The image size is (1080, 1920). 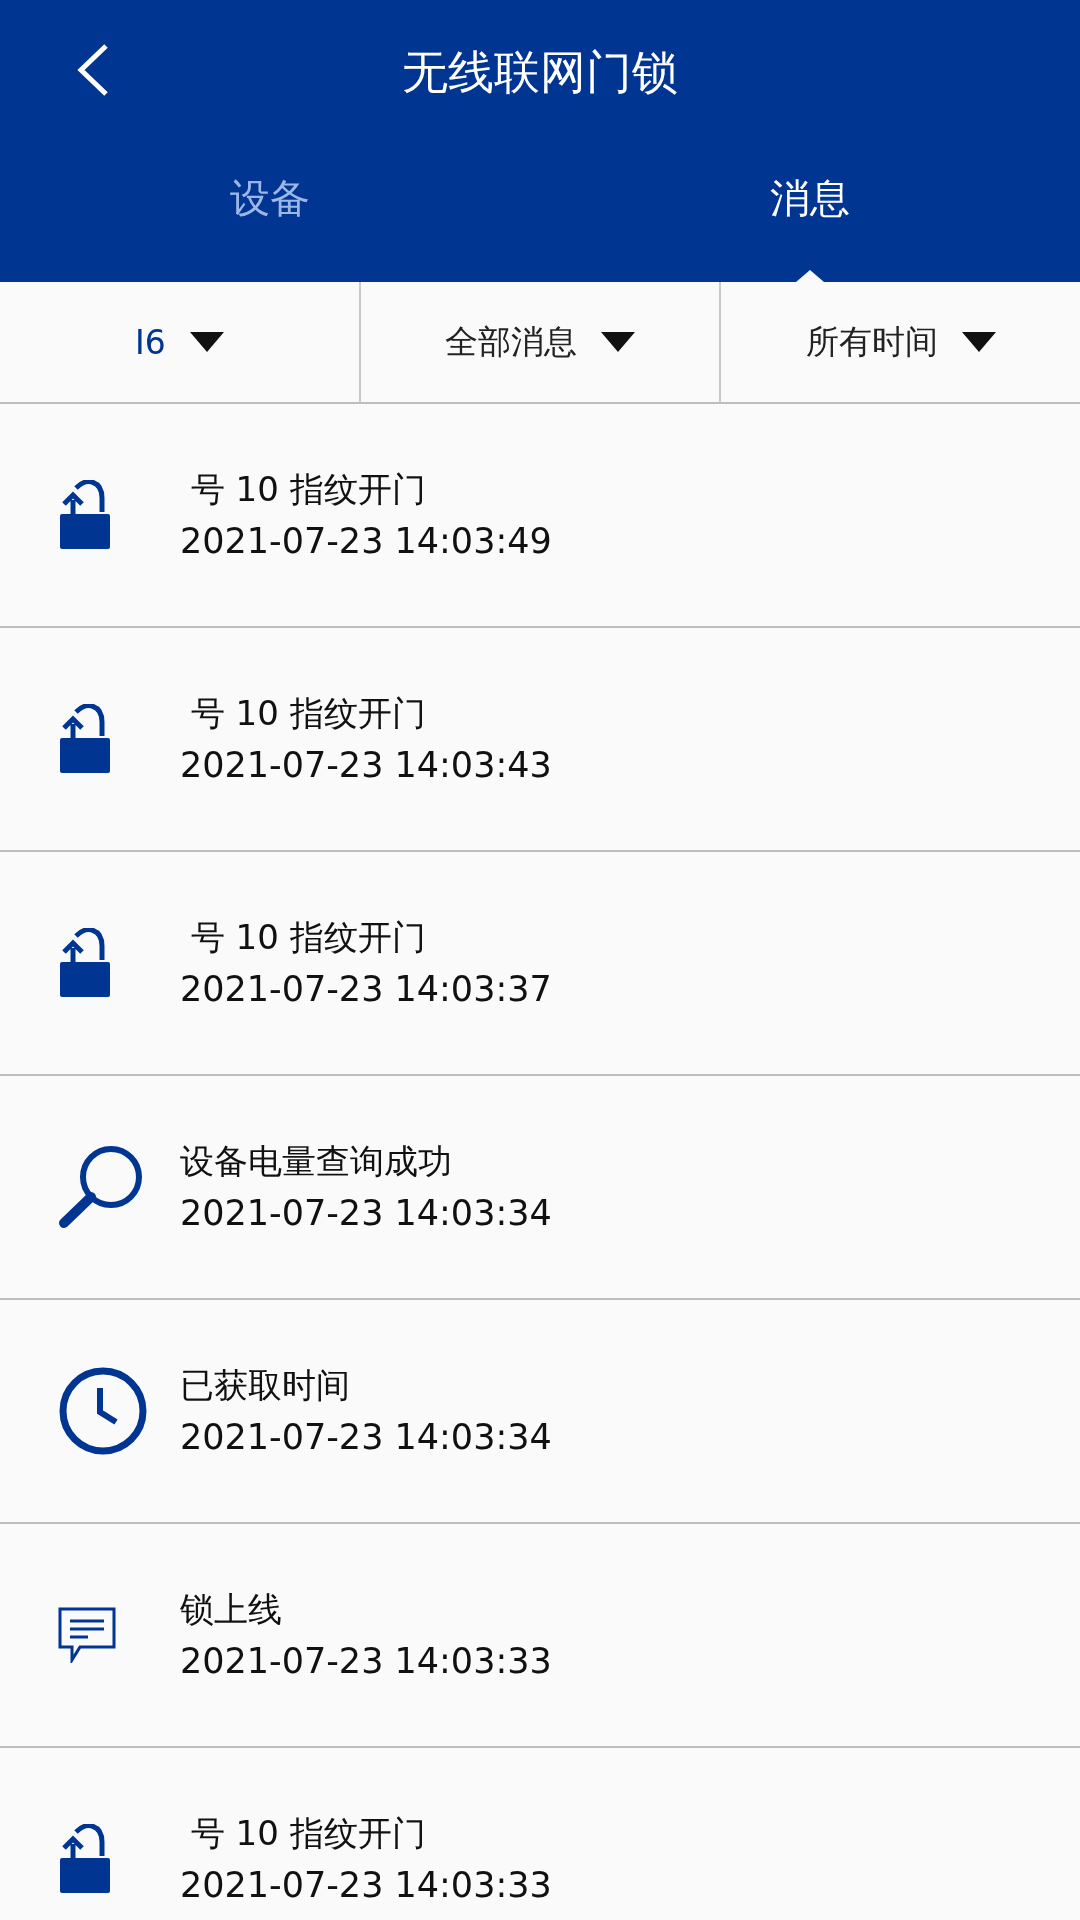 What do you see at coordinates (540, 516) in the screenshot?
I see `message-row: 号 10 指纹开门 2021-07-23 14:03:49` at bounding box center [540, 516].